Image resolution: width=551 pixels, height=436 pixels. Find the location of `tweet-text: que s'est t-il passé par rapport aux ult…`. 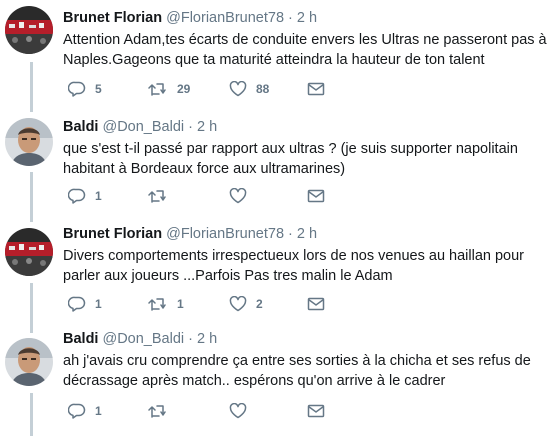

tweet-text: que s'est t-il passé par rapport aux ult… is located at coordinates (304, 159).